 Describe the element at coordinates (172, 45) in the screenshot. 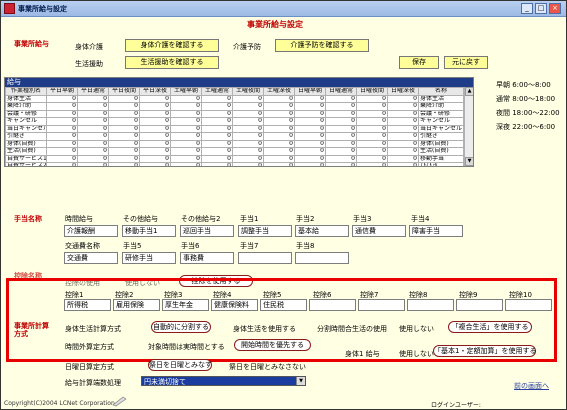

I see `body-care-button: 身体介護を確認する` at that location.